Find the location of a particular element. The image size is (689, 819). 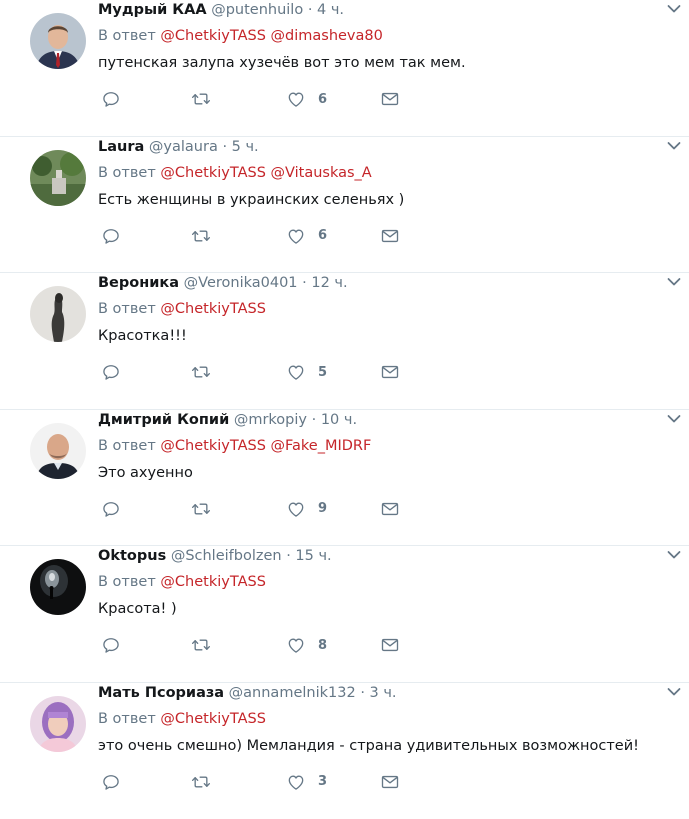

timestamp: 4 ч. is located at coordinates (330, 10).